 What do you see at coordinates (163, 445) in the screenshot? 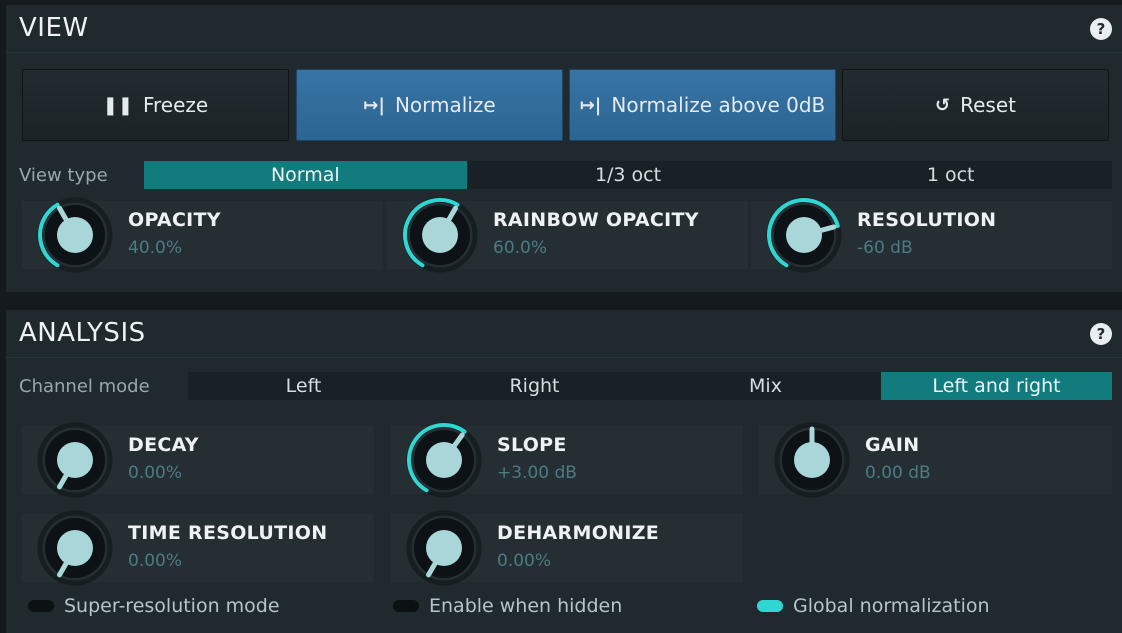
I see `decay-name: DECAY` at bounding box center [163, 445].